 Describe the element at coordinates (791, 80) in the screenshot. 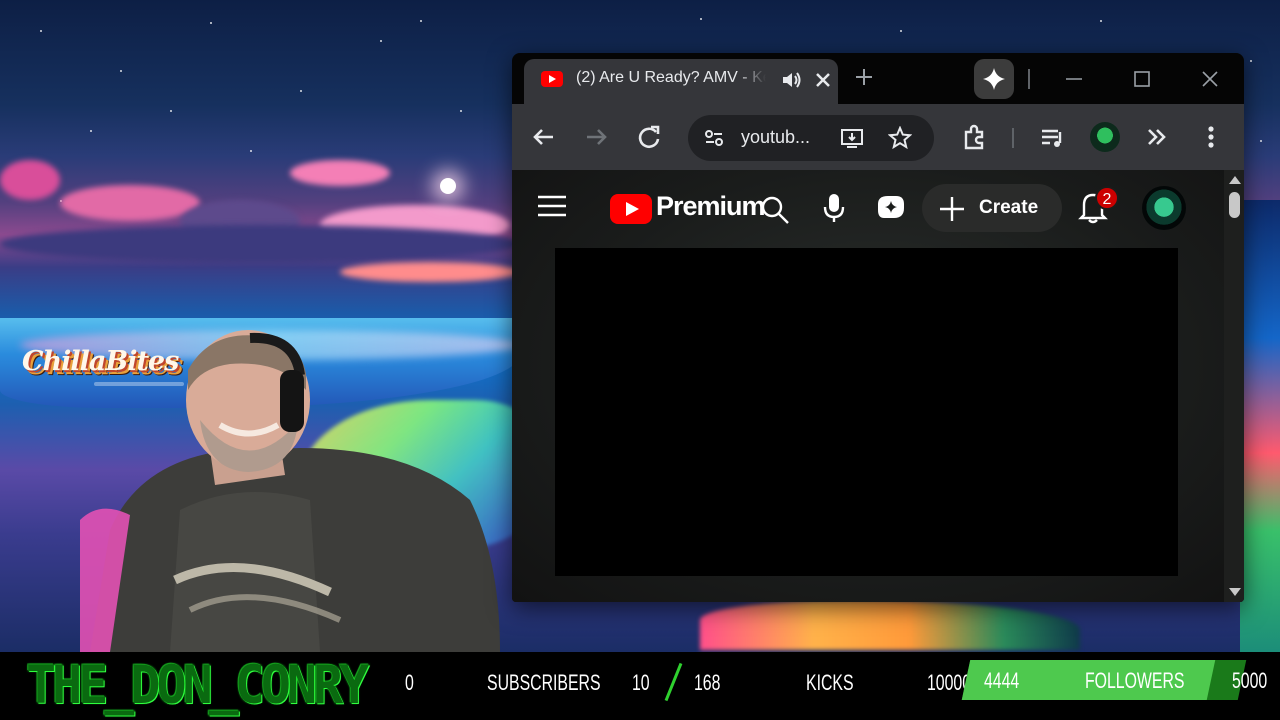

I see `speaker-icon` at that location.